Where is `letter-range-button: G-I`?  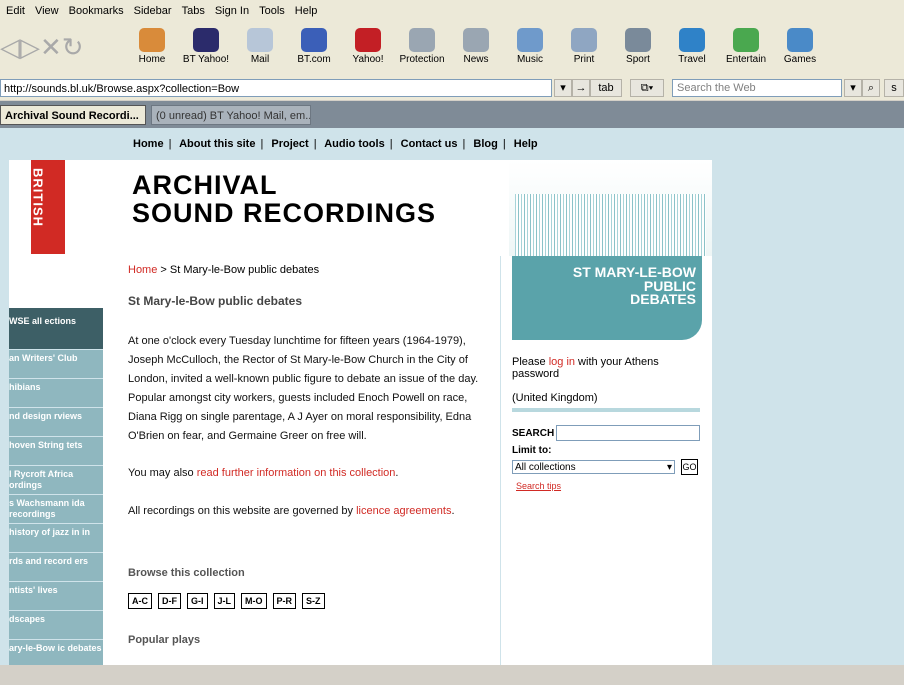 letter-range-button: G-I is located at coordinates (197, 601).